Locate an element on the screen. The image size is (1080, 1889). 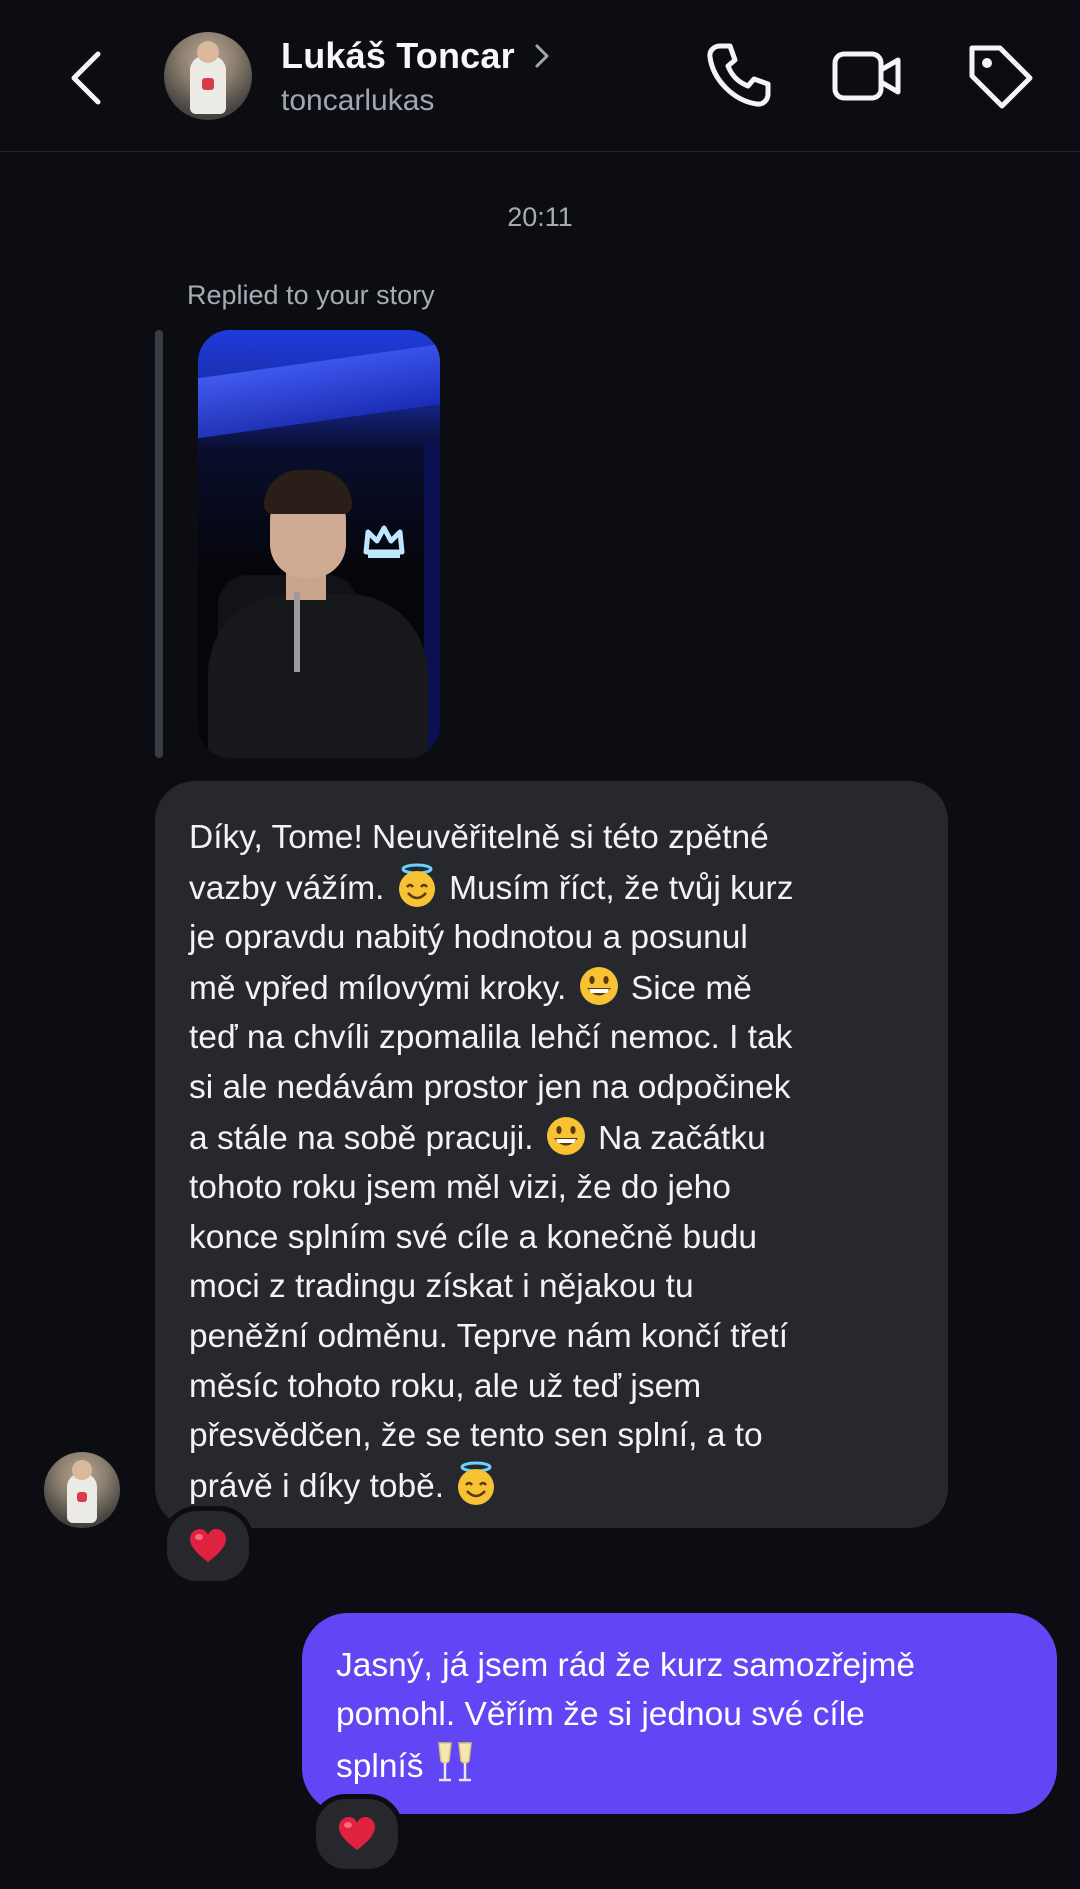
tag-icon is located at coordinates (1000, 76).